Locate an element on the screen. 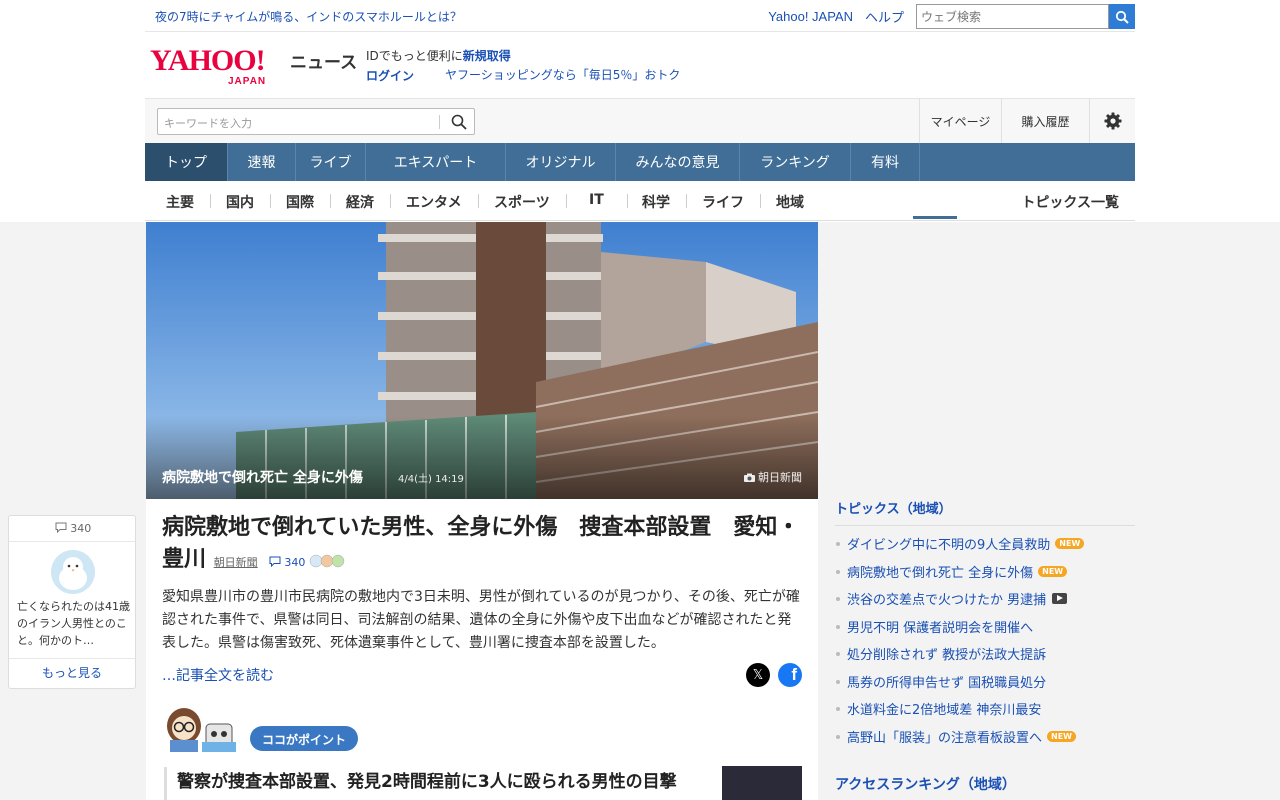 Image resolution: width=1280 pixels, height=800 pixels. point-thumbnail is located at coordinates (762, 783).